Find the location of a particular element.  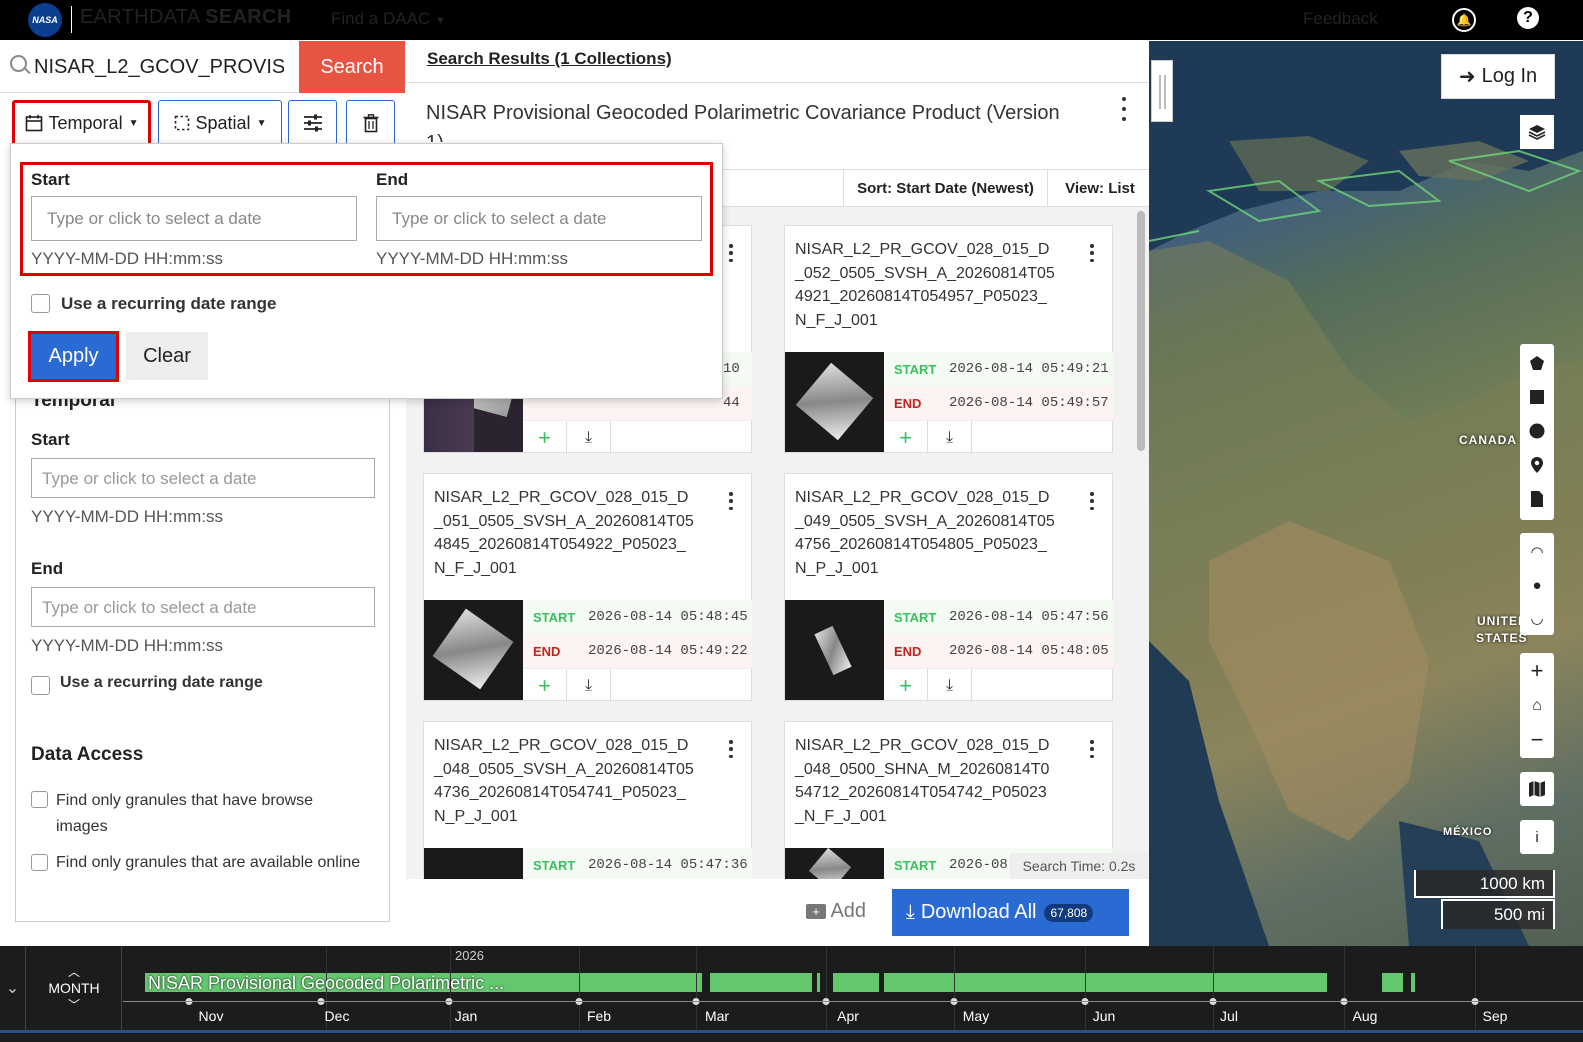

spatial-filter-button: Spatial ▼ is located at coordinates (220, 123).